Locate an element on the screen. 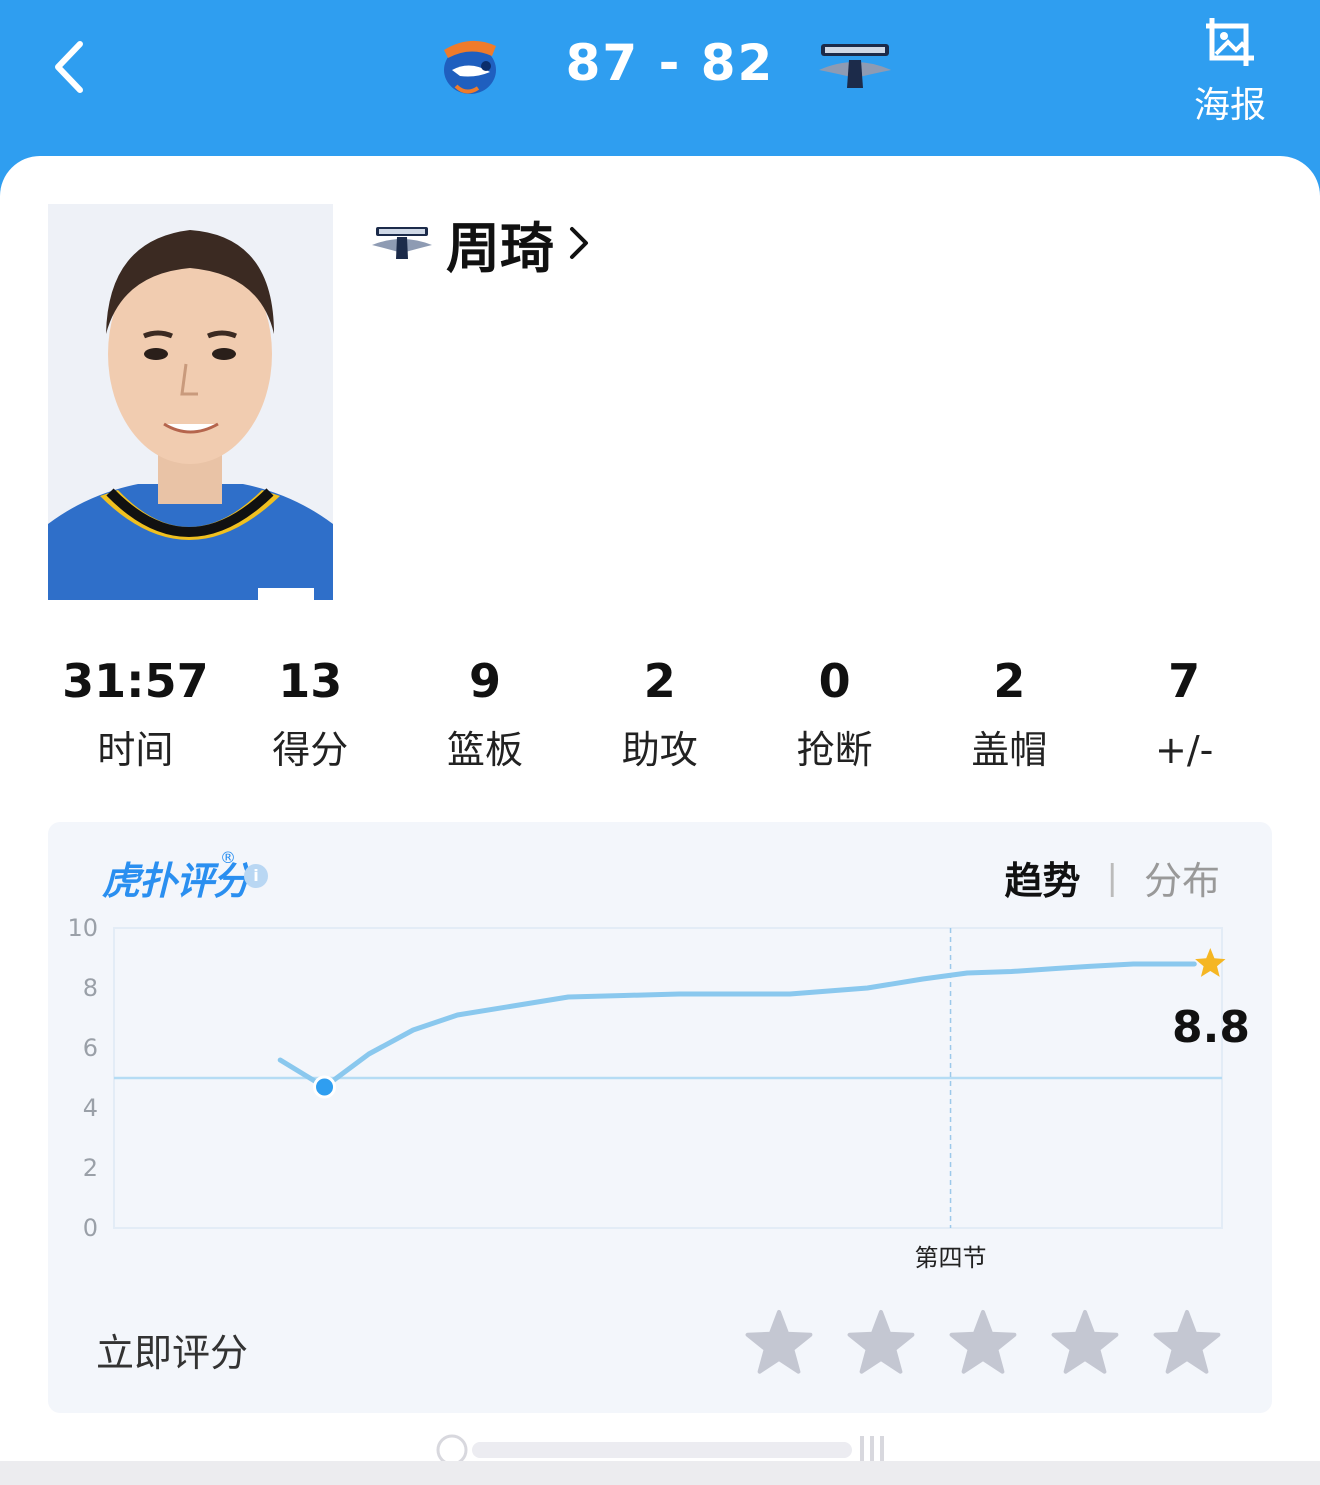  player-photo is located at coordinates (190, 402).